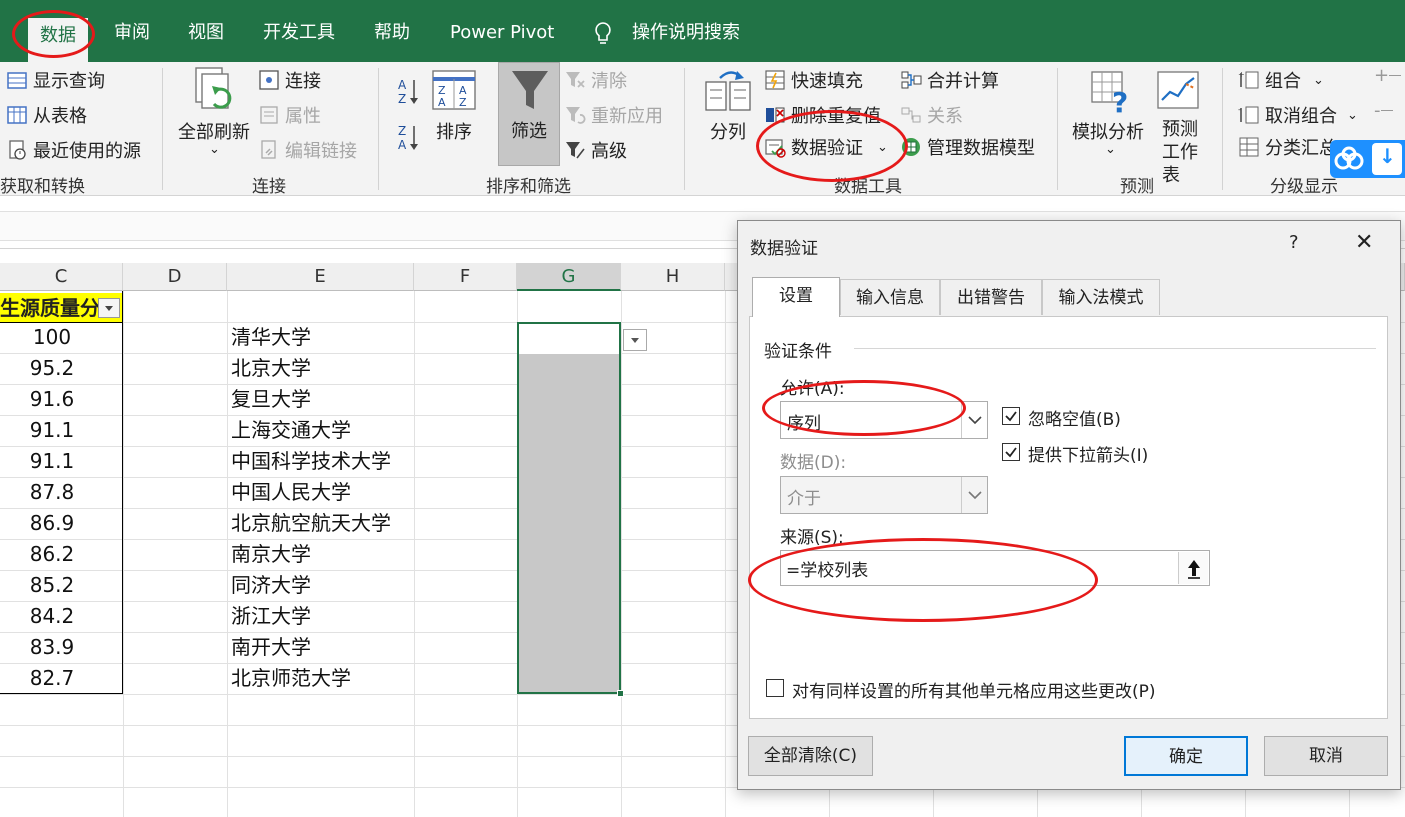  What do you see at coordinates (307, 150) in the screenshot?
I see `edit-links-button: 编辑链接` at bounding box center [307, 150].